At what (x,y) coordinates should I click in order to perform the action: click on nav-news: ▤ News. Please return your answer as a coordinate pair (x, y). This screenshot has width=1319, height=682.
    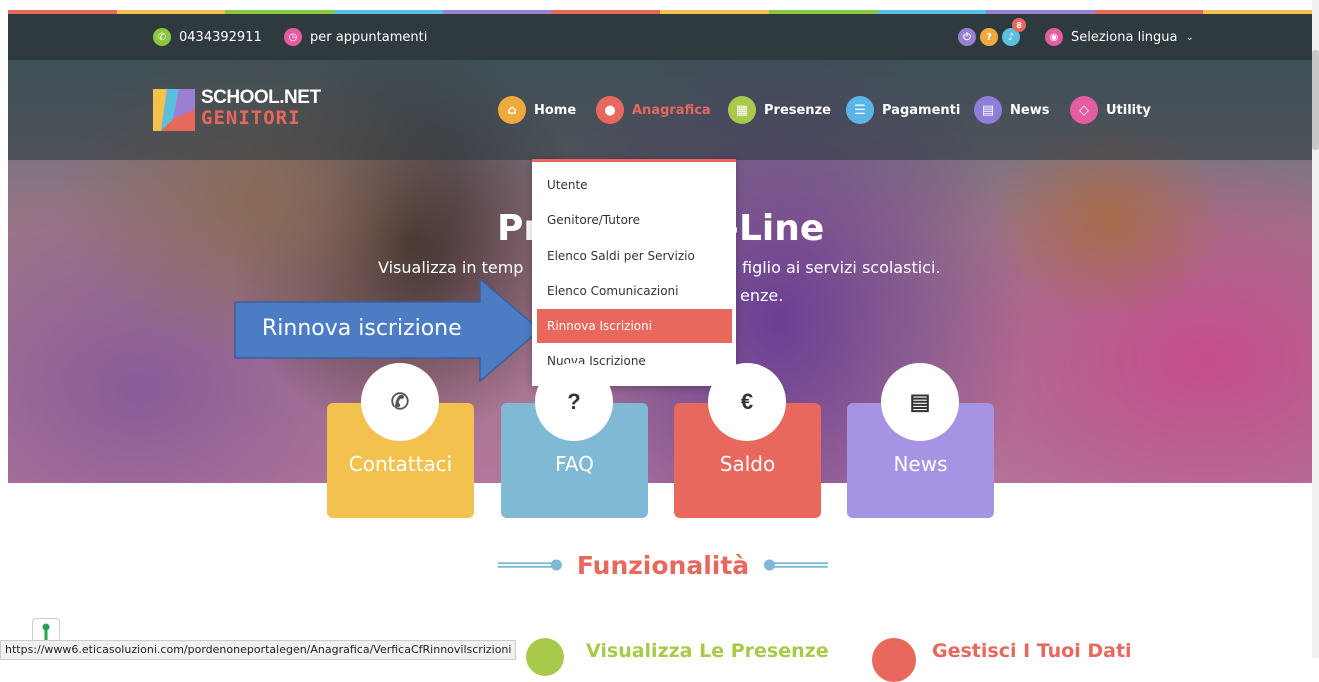
    Looking at the image, I should click on (1011, 110).